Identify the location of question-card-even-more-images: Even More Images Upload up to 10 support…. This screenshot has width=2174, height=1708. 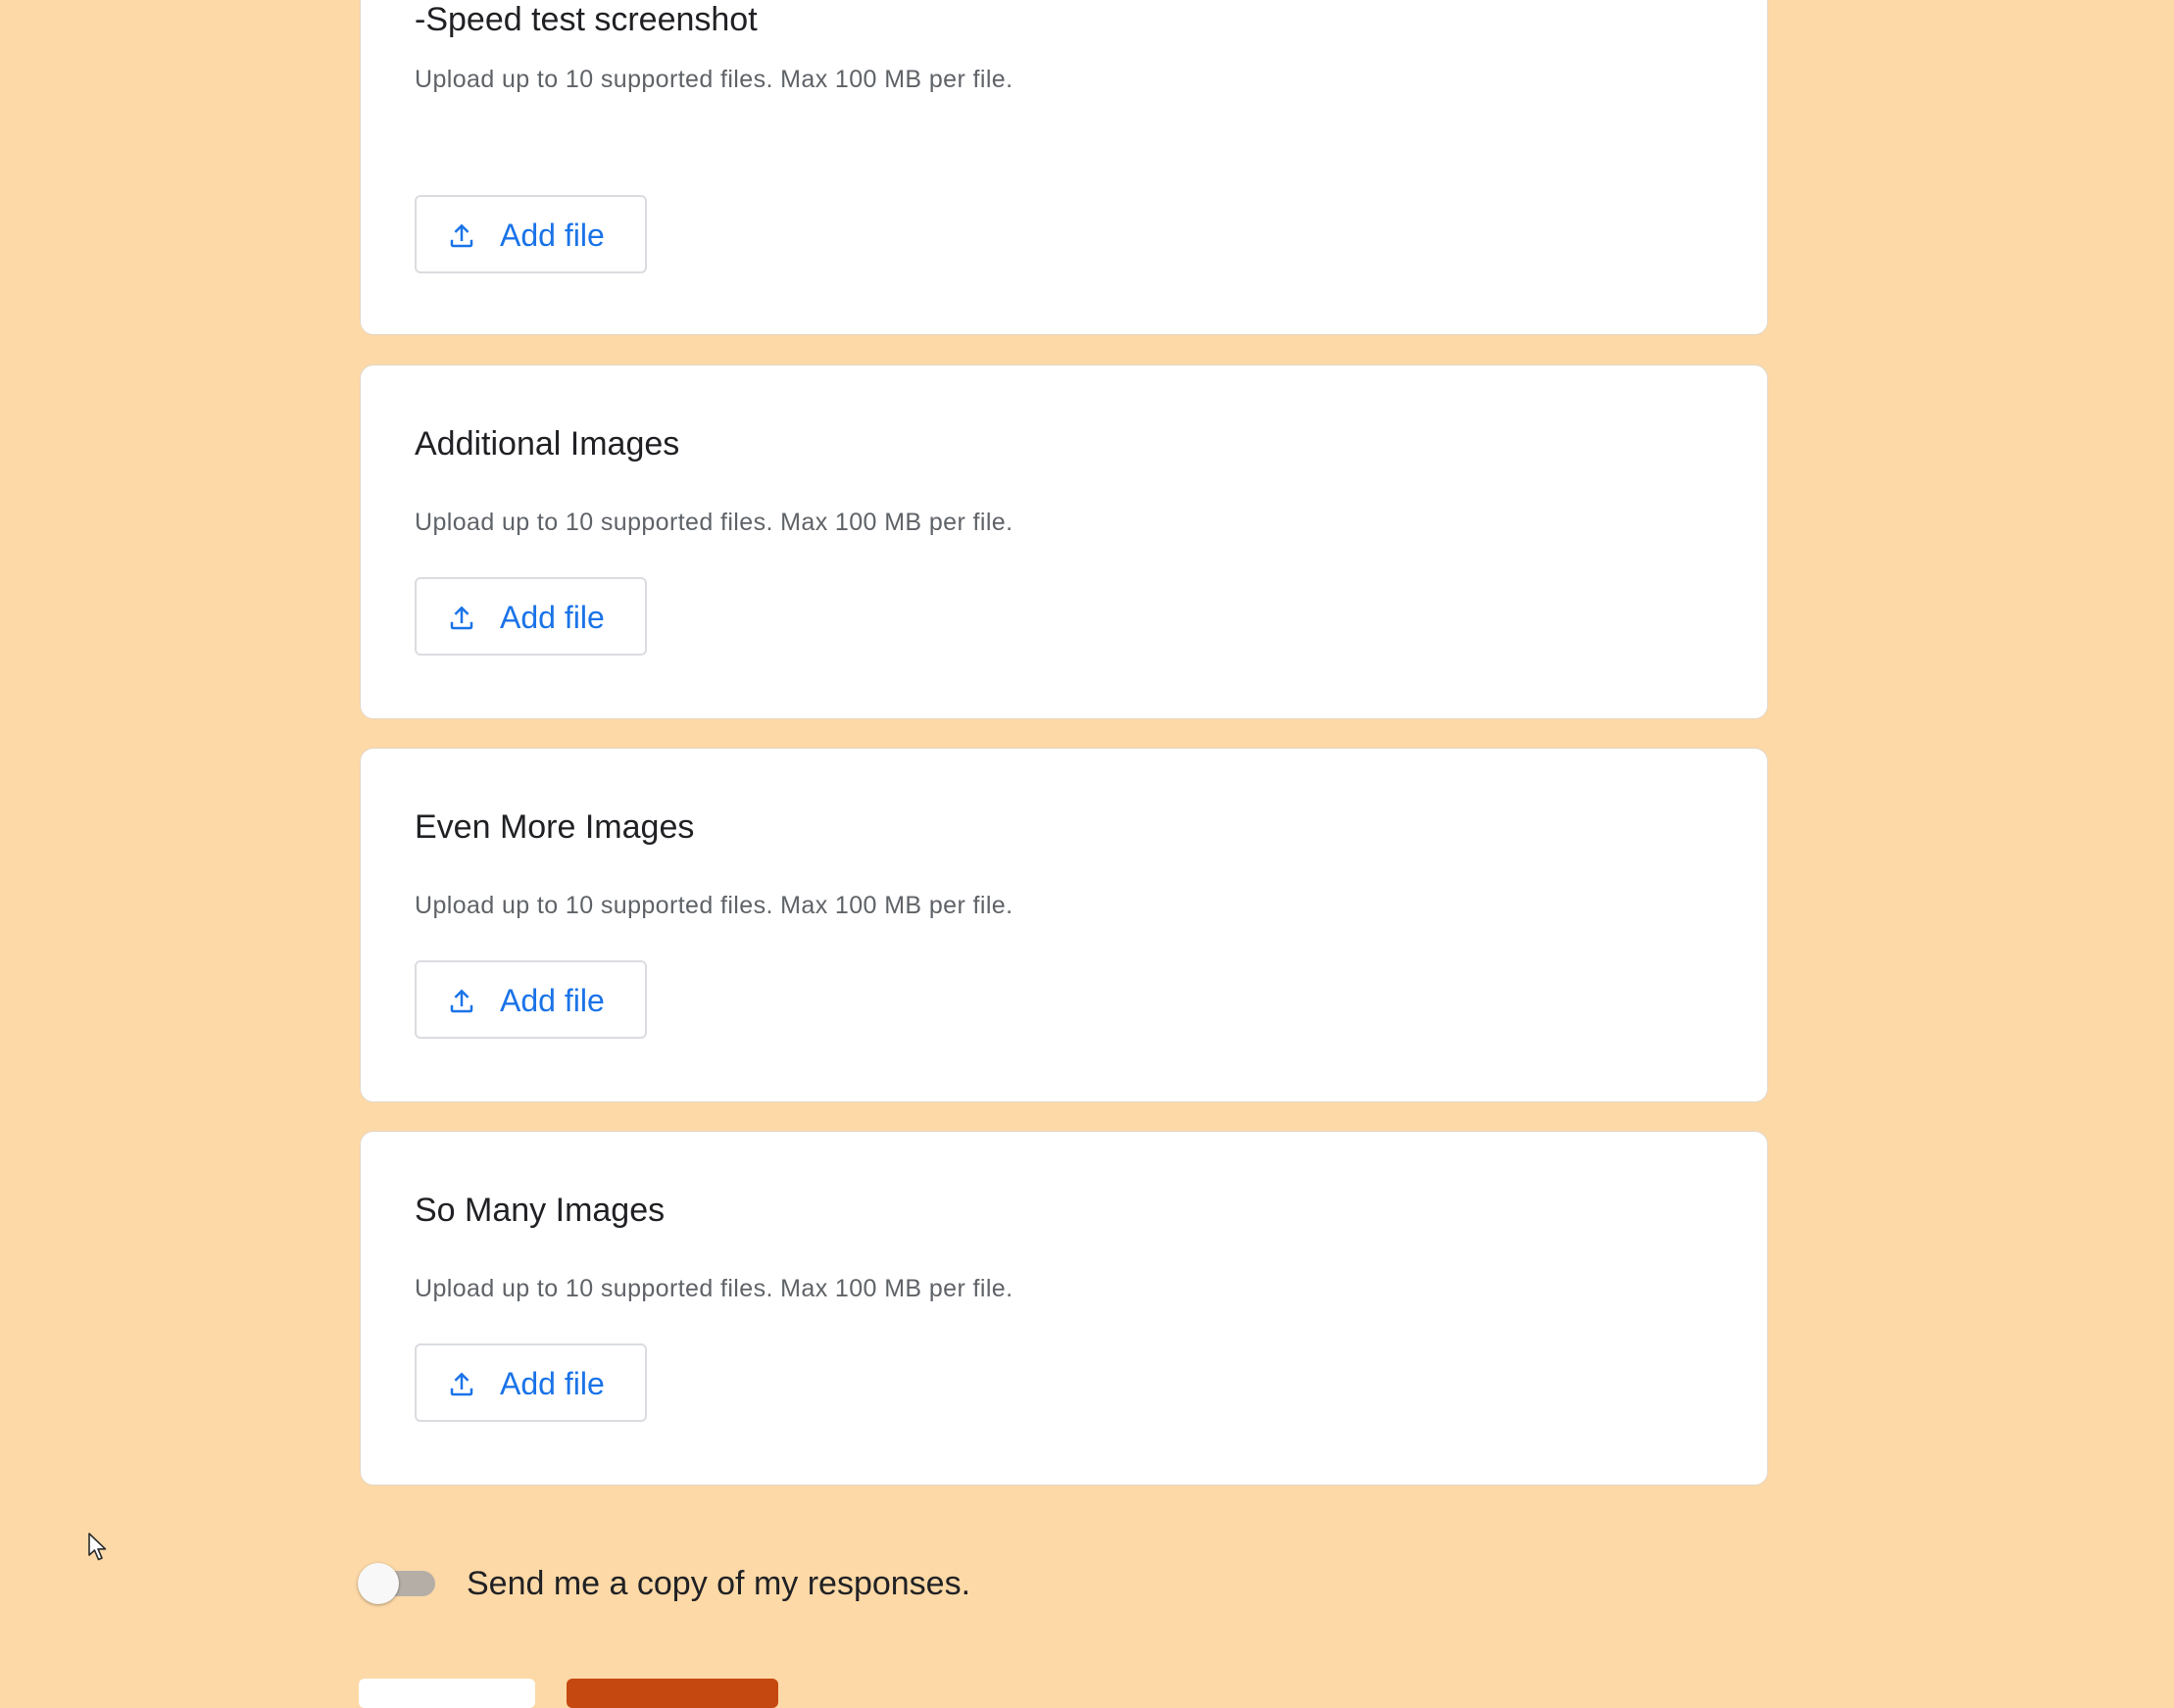
(1064, 925).